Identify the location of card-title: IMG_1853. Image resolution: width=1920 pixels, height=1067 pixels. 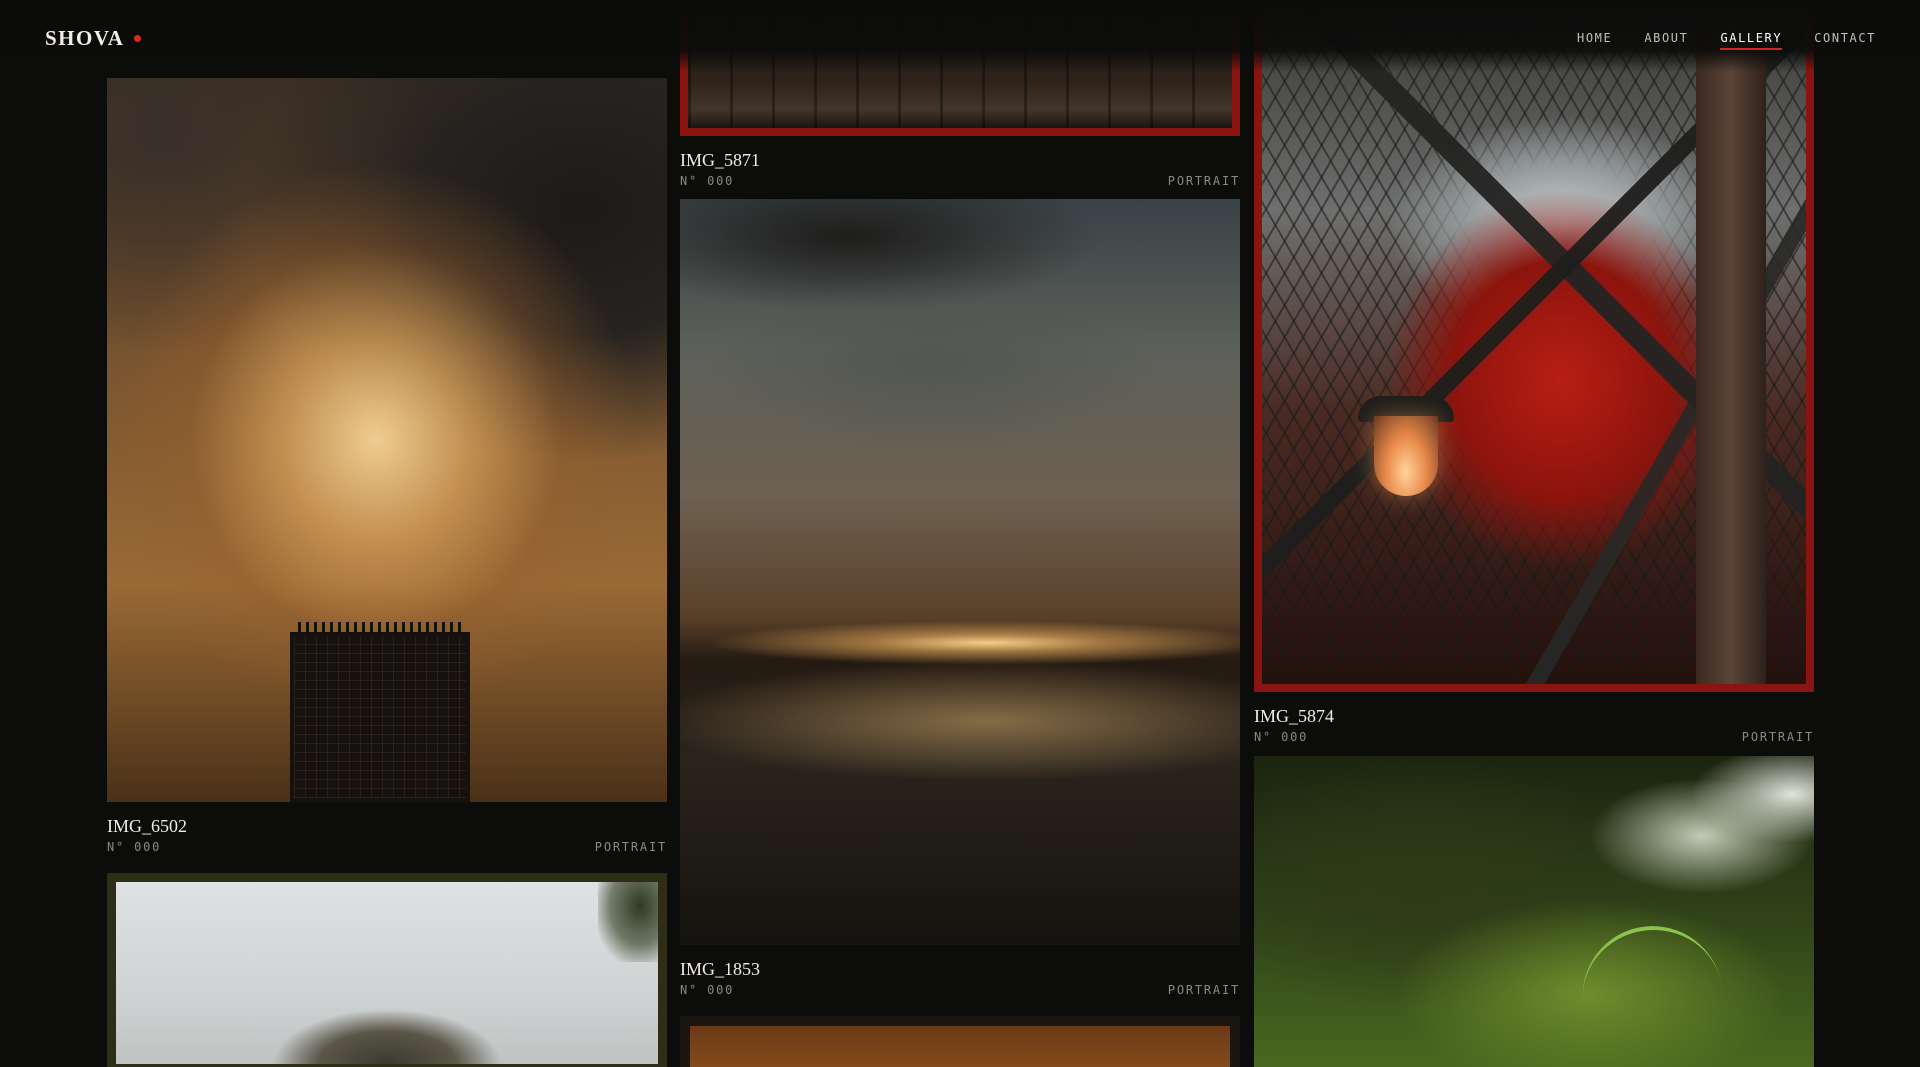
(720, 969).